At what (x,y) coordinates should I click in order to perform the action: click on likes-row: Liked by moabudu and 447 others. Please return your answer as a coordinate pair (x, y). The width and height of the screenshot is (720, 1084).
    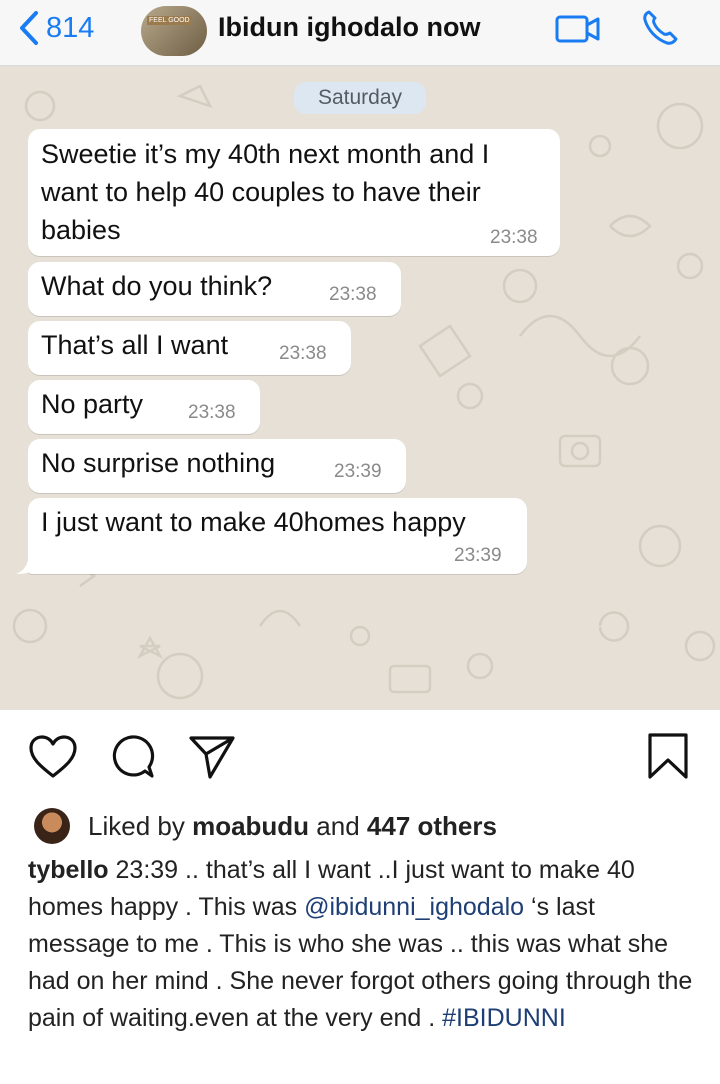
    Looking at the image, I should click on (265, 826).